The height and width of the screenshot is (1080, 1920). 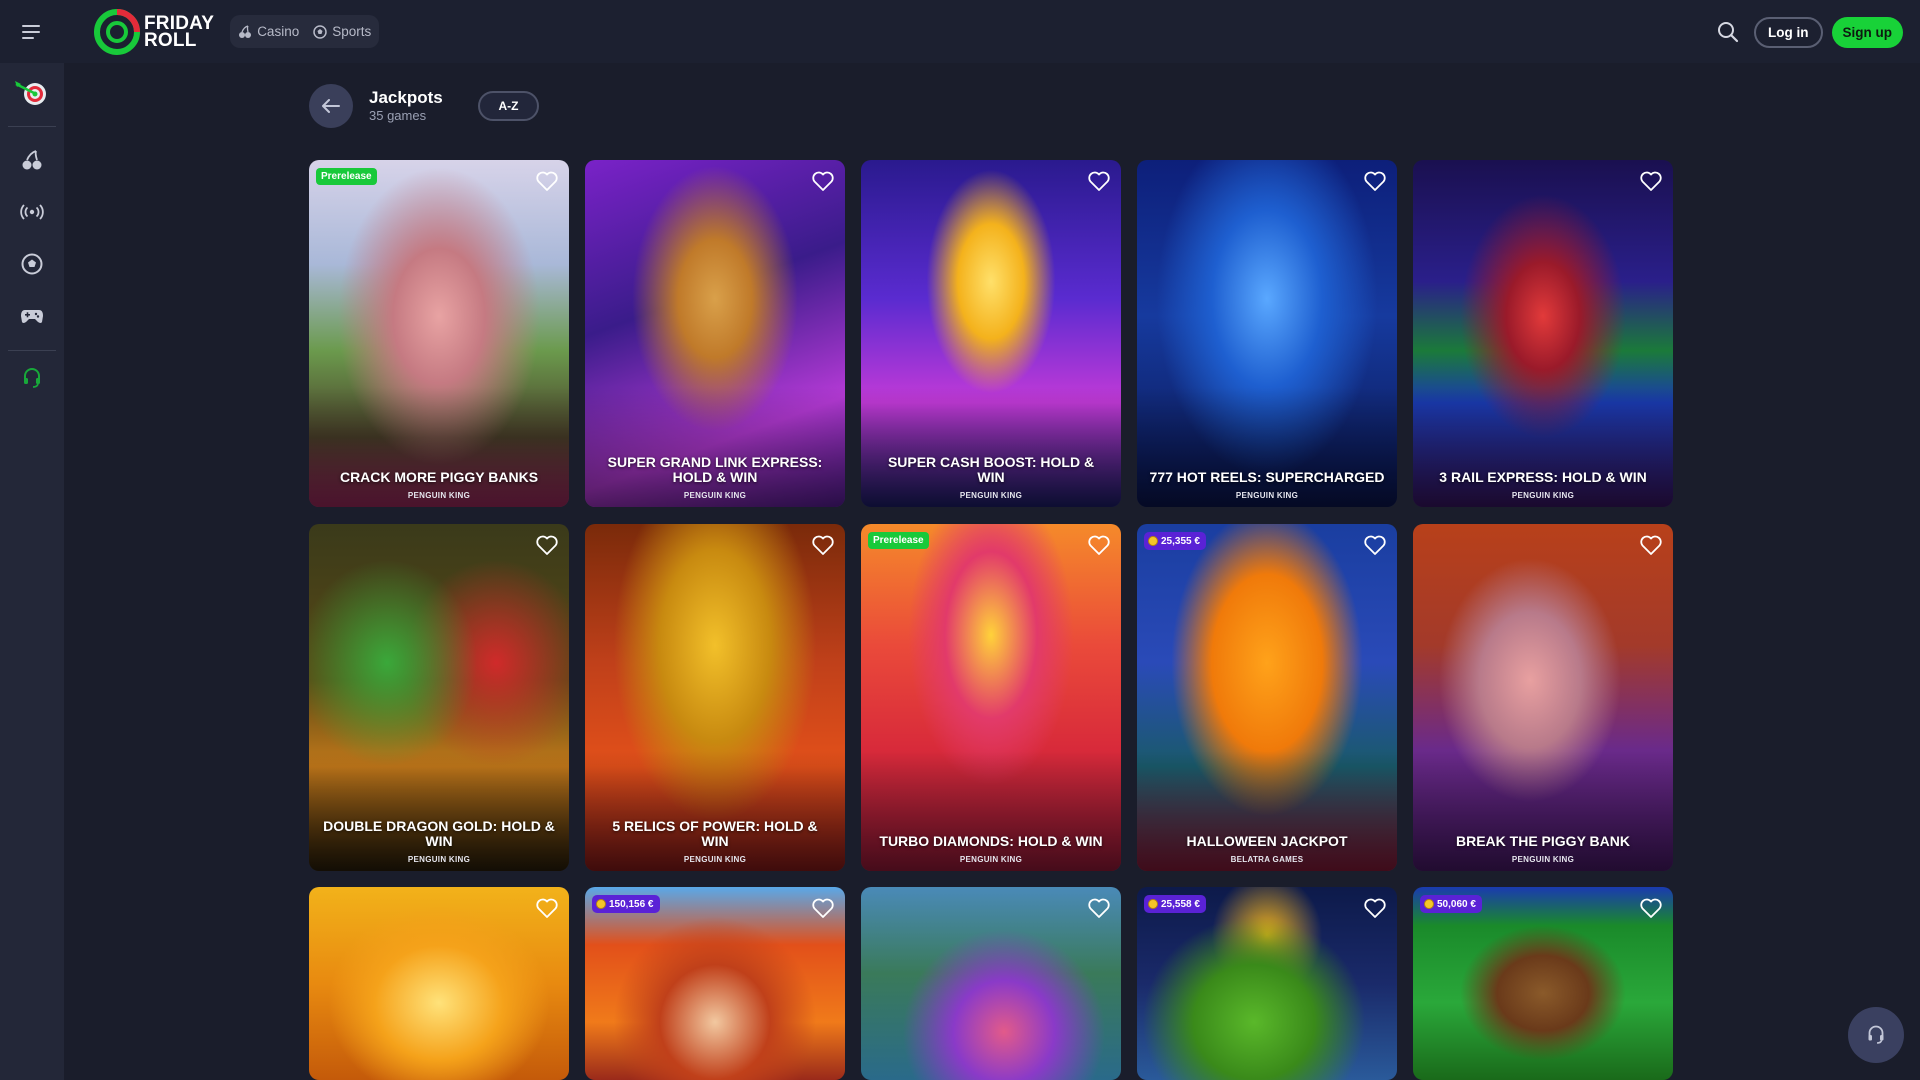 I want to click on sort-button: A-Z, so click(x=508, y=106).